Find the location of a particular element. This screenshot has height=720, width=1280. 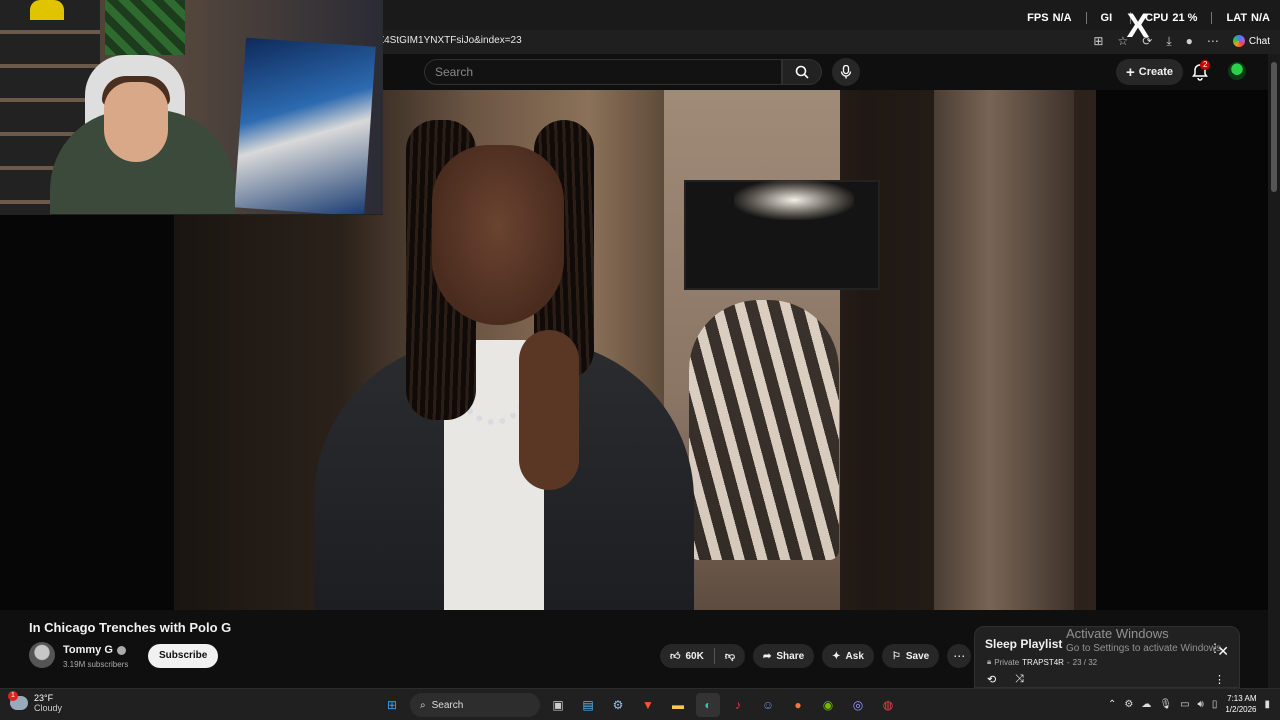

microphone-icon: 🎙︎ is located at coordinates (1165, 704).